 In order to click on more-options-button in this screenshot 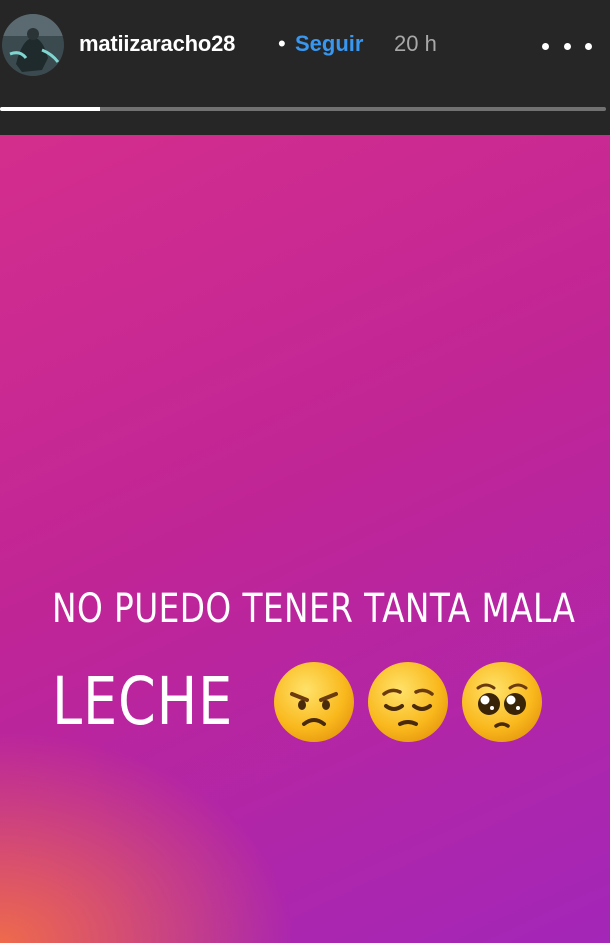, I will do `click(567, 46)`.